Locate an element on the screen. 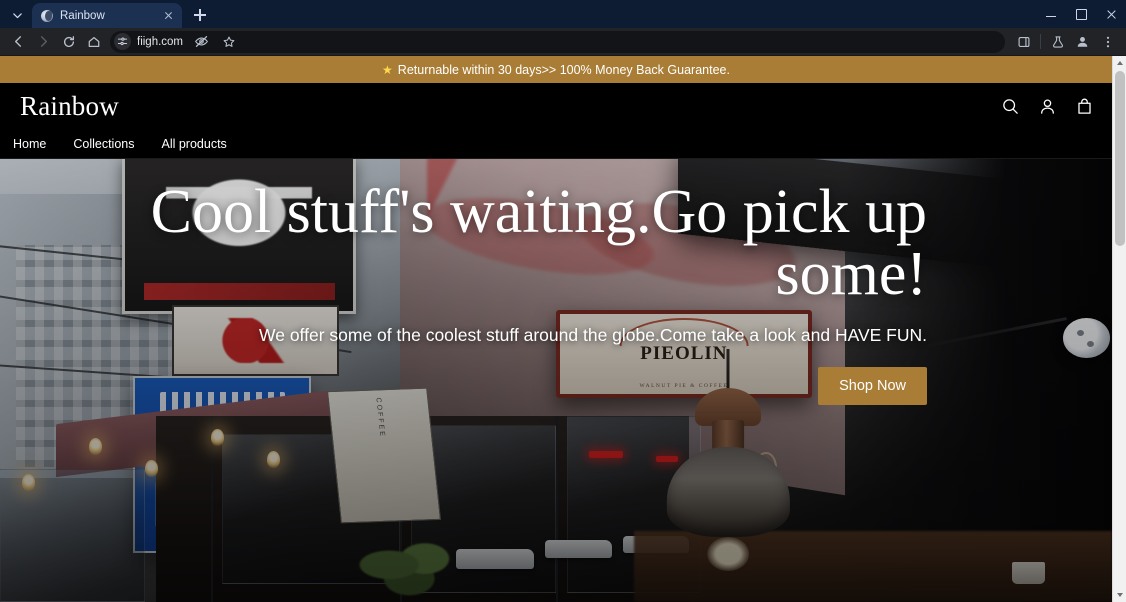  site-logo: Rainbow is located at coordinates (510, 106).